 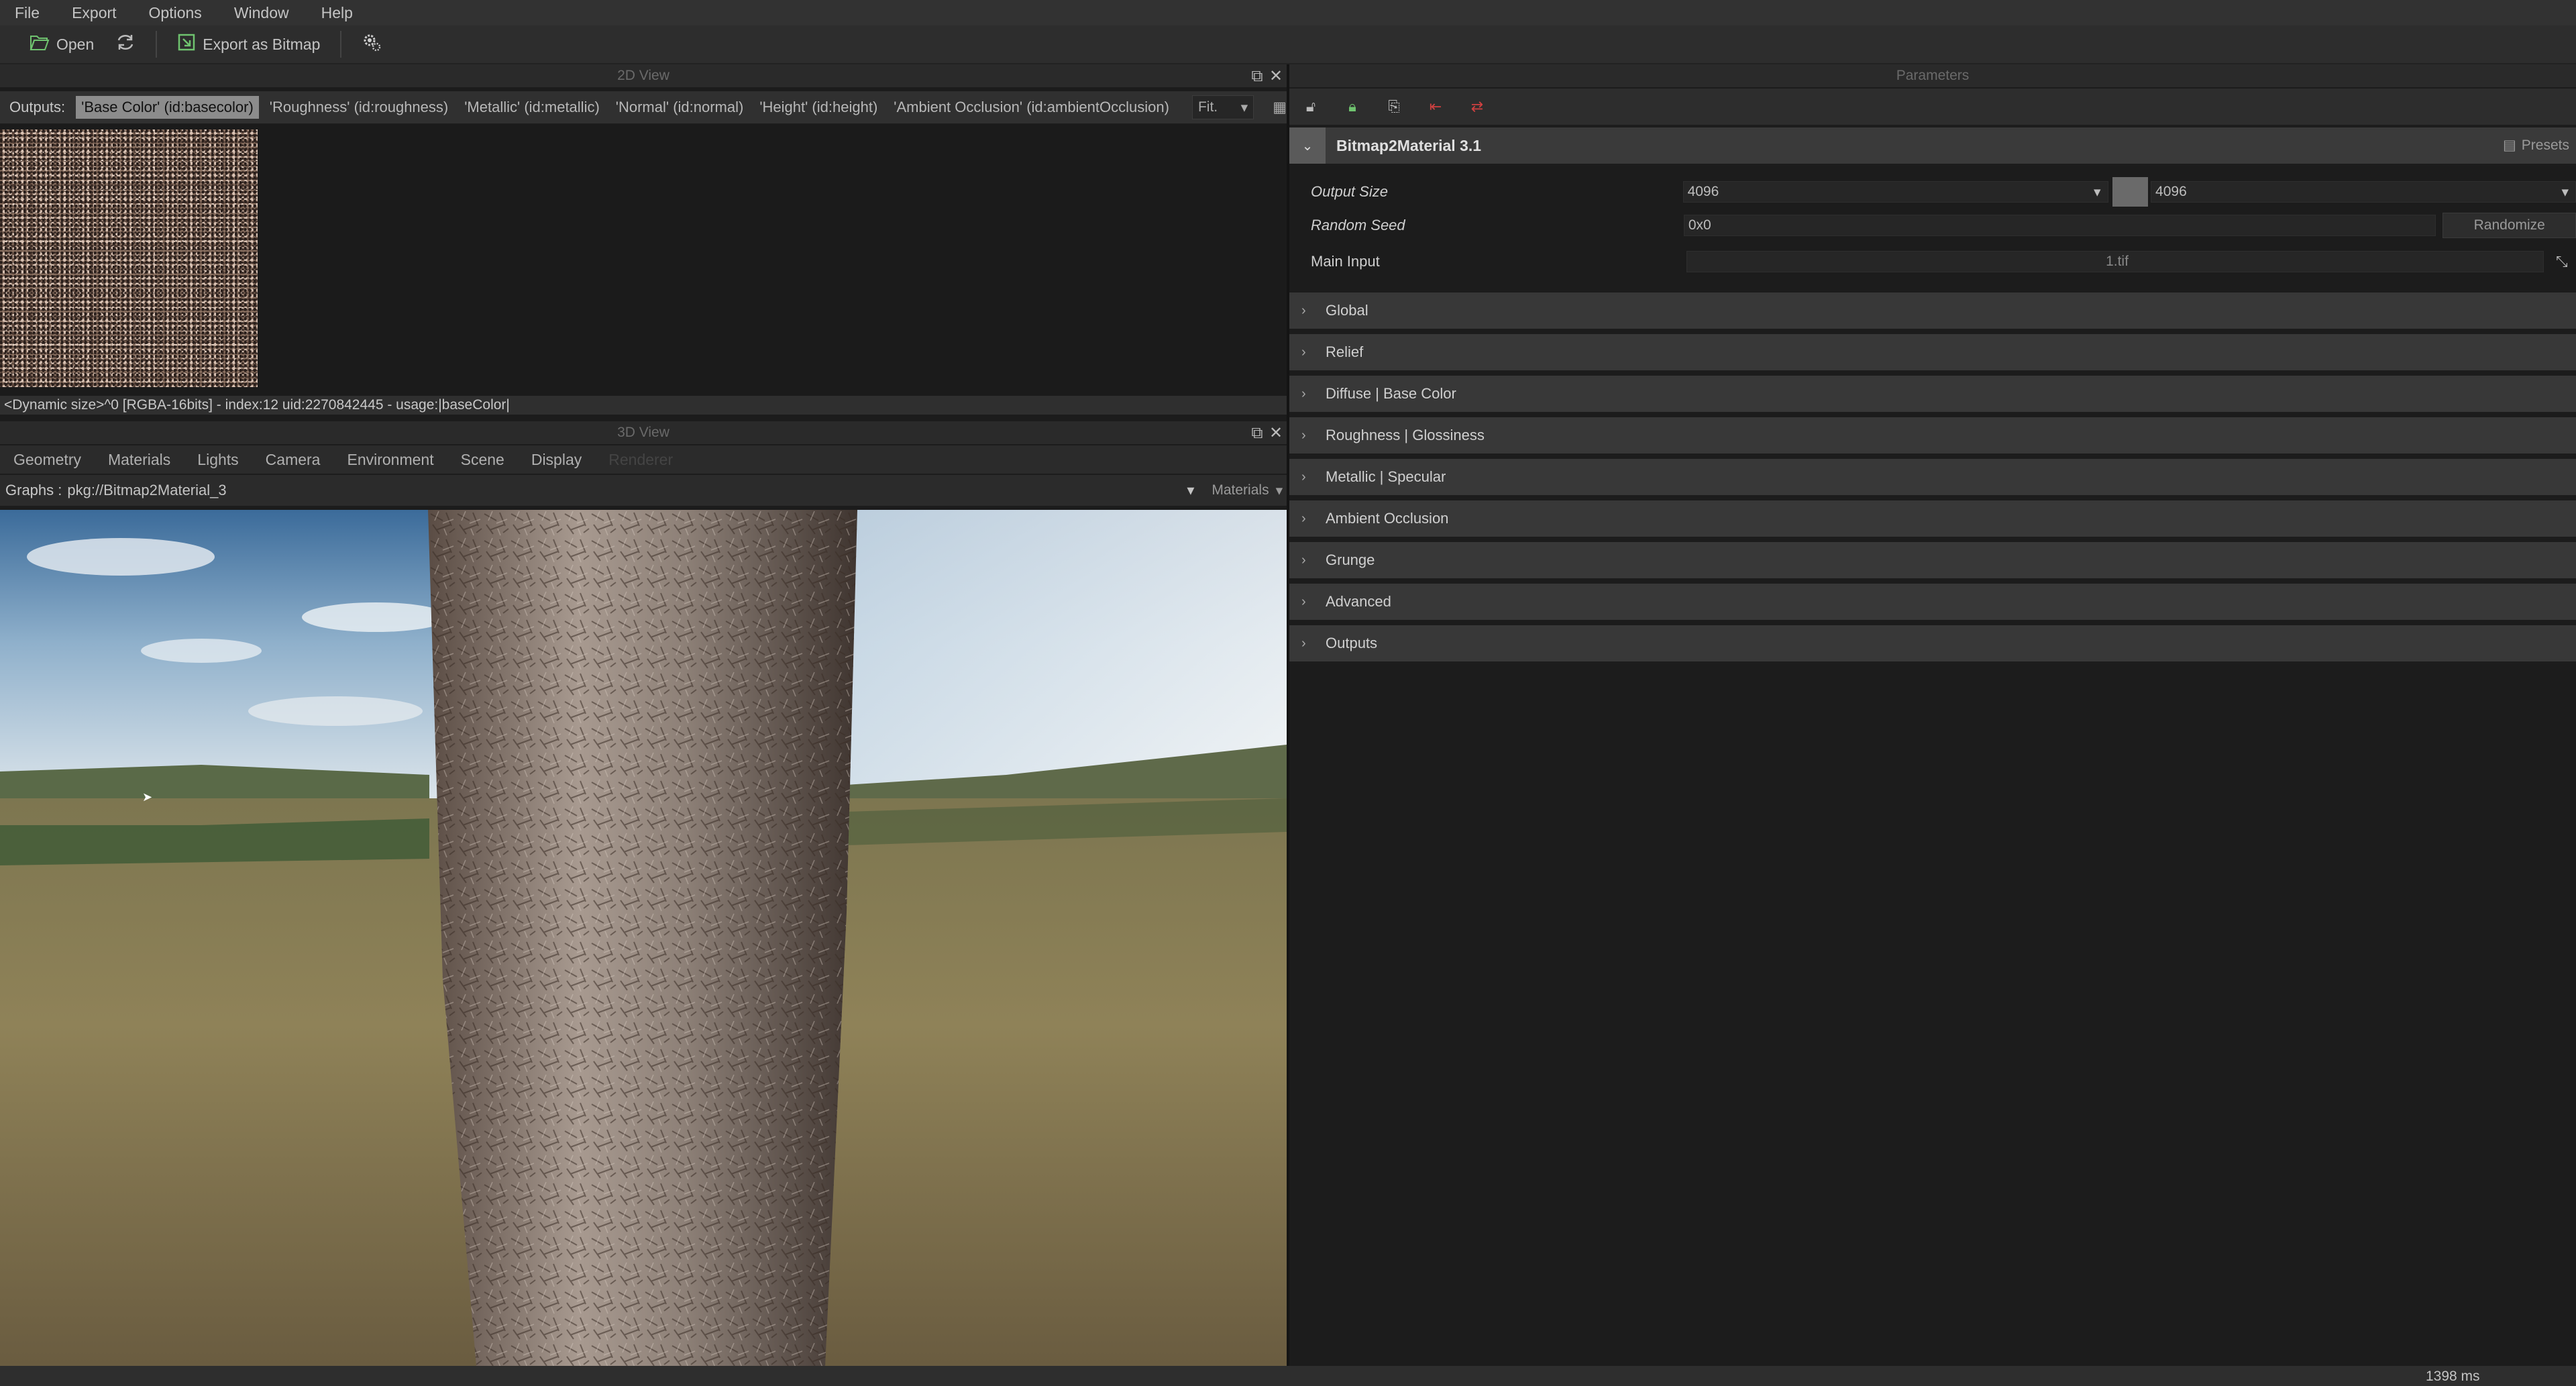 I want to click on section-roughness-glossiness: › Roughness | Glossiness, so click(x=1932, y=435).